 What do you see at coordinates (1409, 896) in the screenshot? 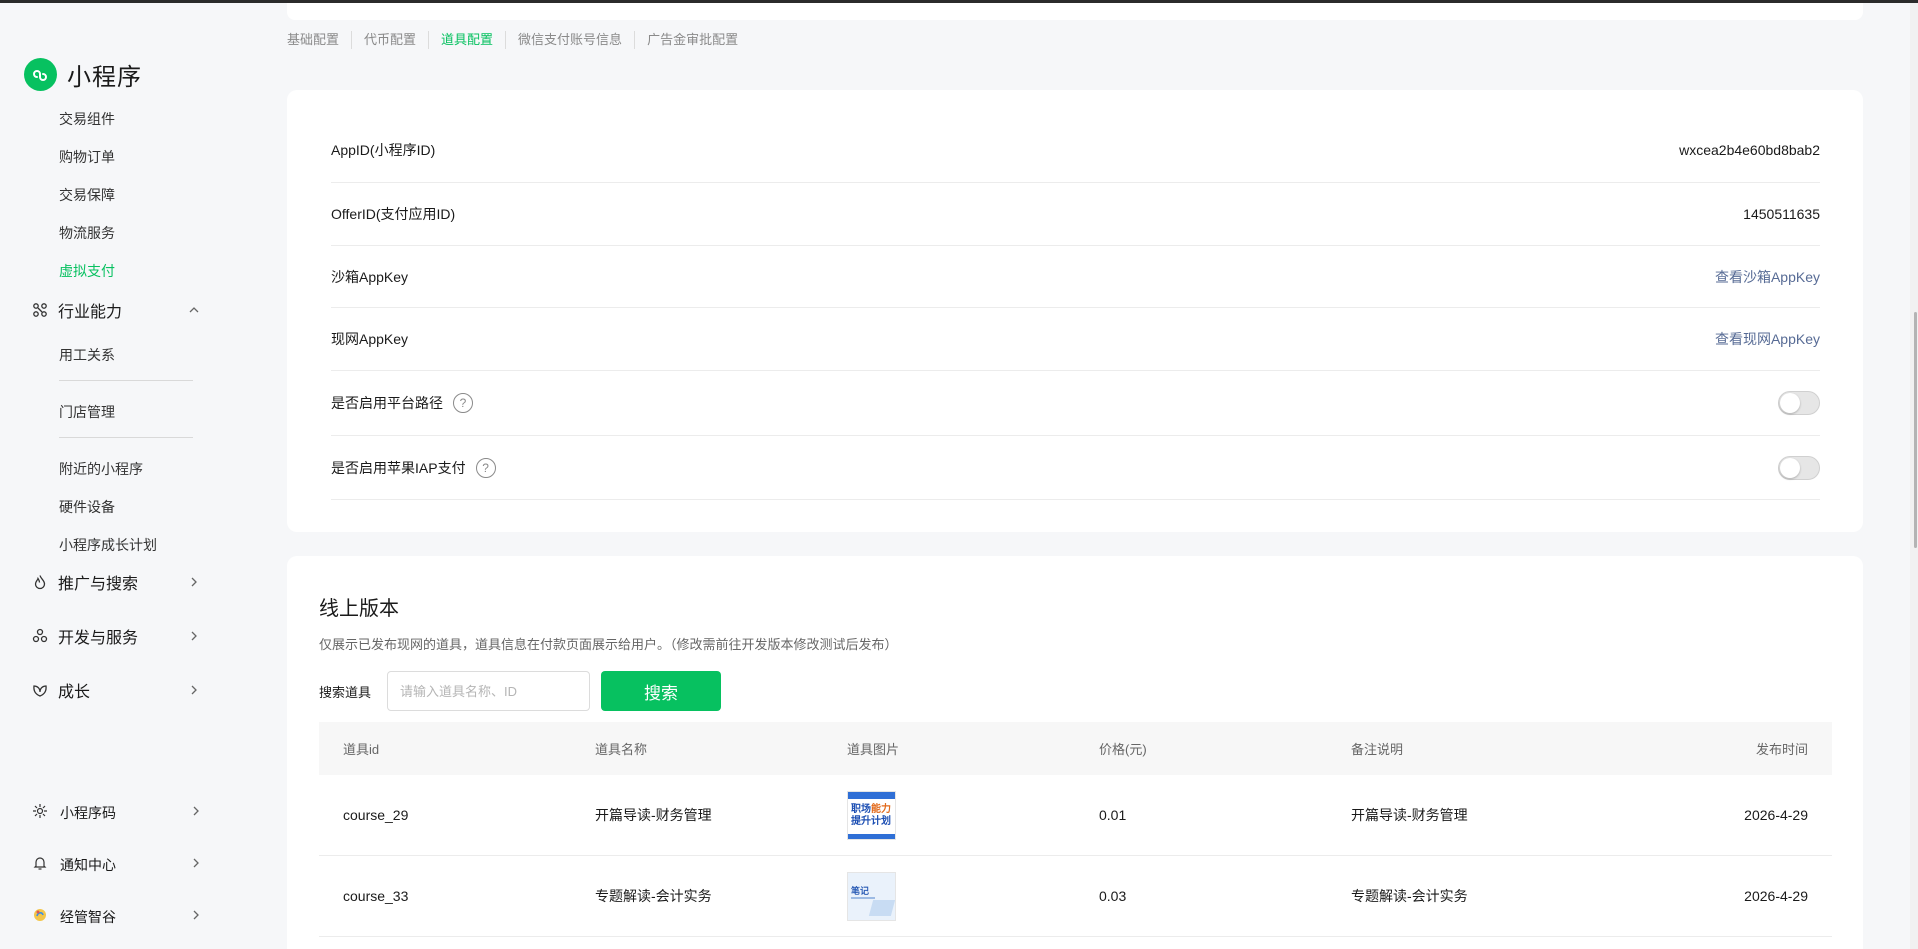
I see `item-note-cell: 专题解读-会计实务` at bounding box center [1409, 896].